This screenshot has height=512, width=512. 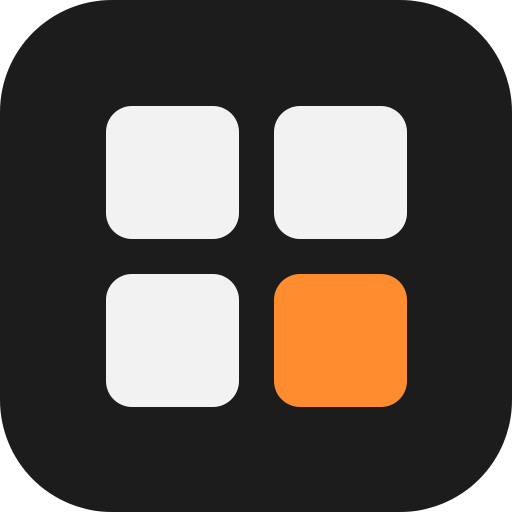 What do you see at coordinates (340, 340) in the screenshot?
I see `grid-tile-bottom-right-accent` at bounding box center [340, 340].